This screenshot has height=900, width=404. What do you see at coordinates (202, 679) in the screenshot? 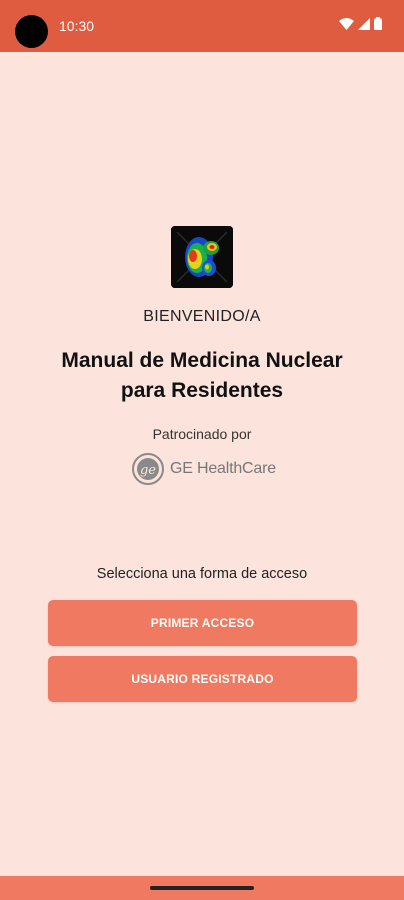
I see `registered-user-button: USUARIO REGISTRADO` at bounding box center [202, 679].